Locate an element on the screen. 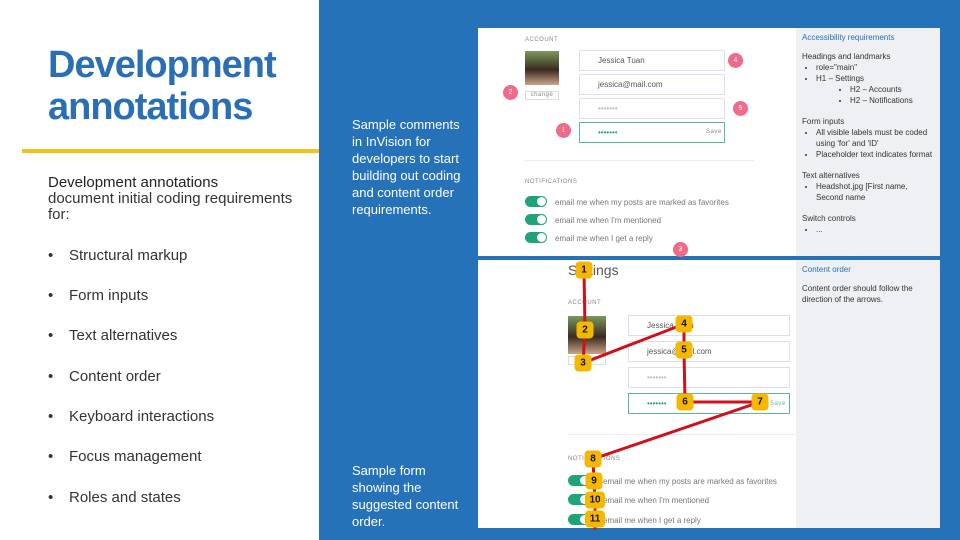 The width and height of the screenshot is (960, 540). order-marker: 2 is located at coordinates (585, 330).